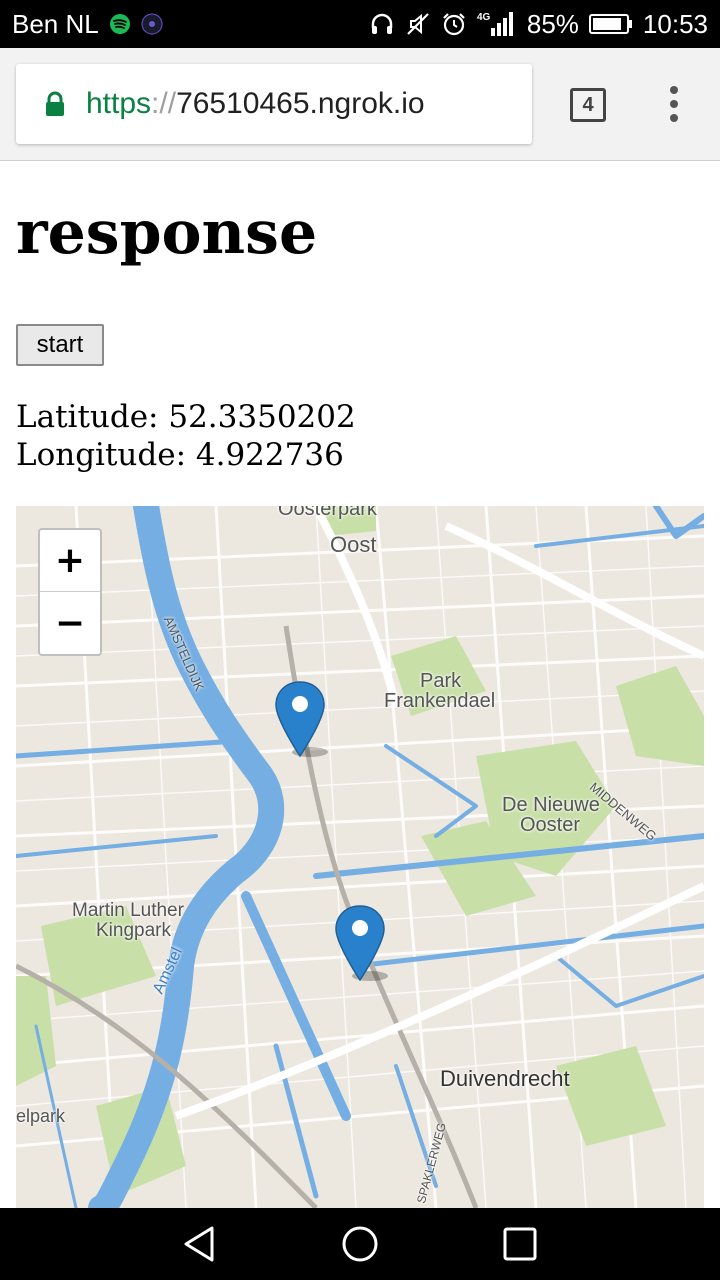 This screenshot has width=720, height=1280. I want to click on map-label-duivendrecht: Duivendrecht, so click(505, 1078).